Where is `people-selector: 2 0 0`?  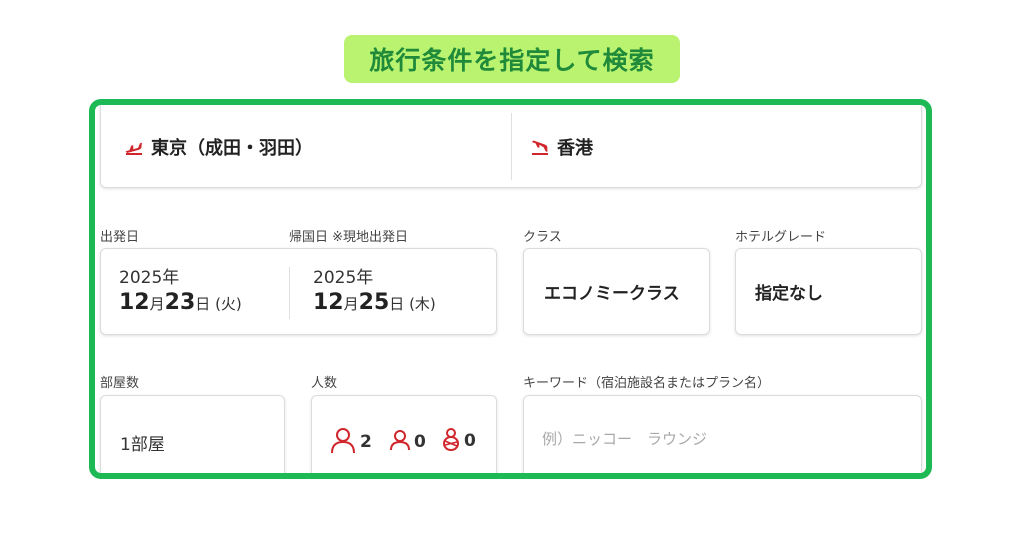 people-selector: 2 0 0 is located at coordinates (404, 434).